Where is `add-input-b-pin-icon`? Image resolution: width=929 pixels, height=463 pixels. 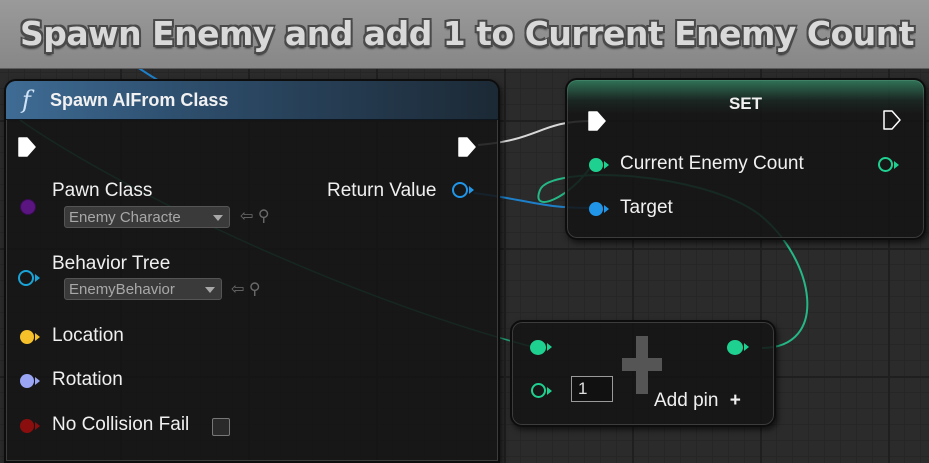
add-input-b-pin-icon is located at coordinates (538, 390).